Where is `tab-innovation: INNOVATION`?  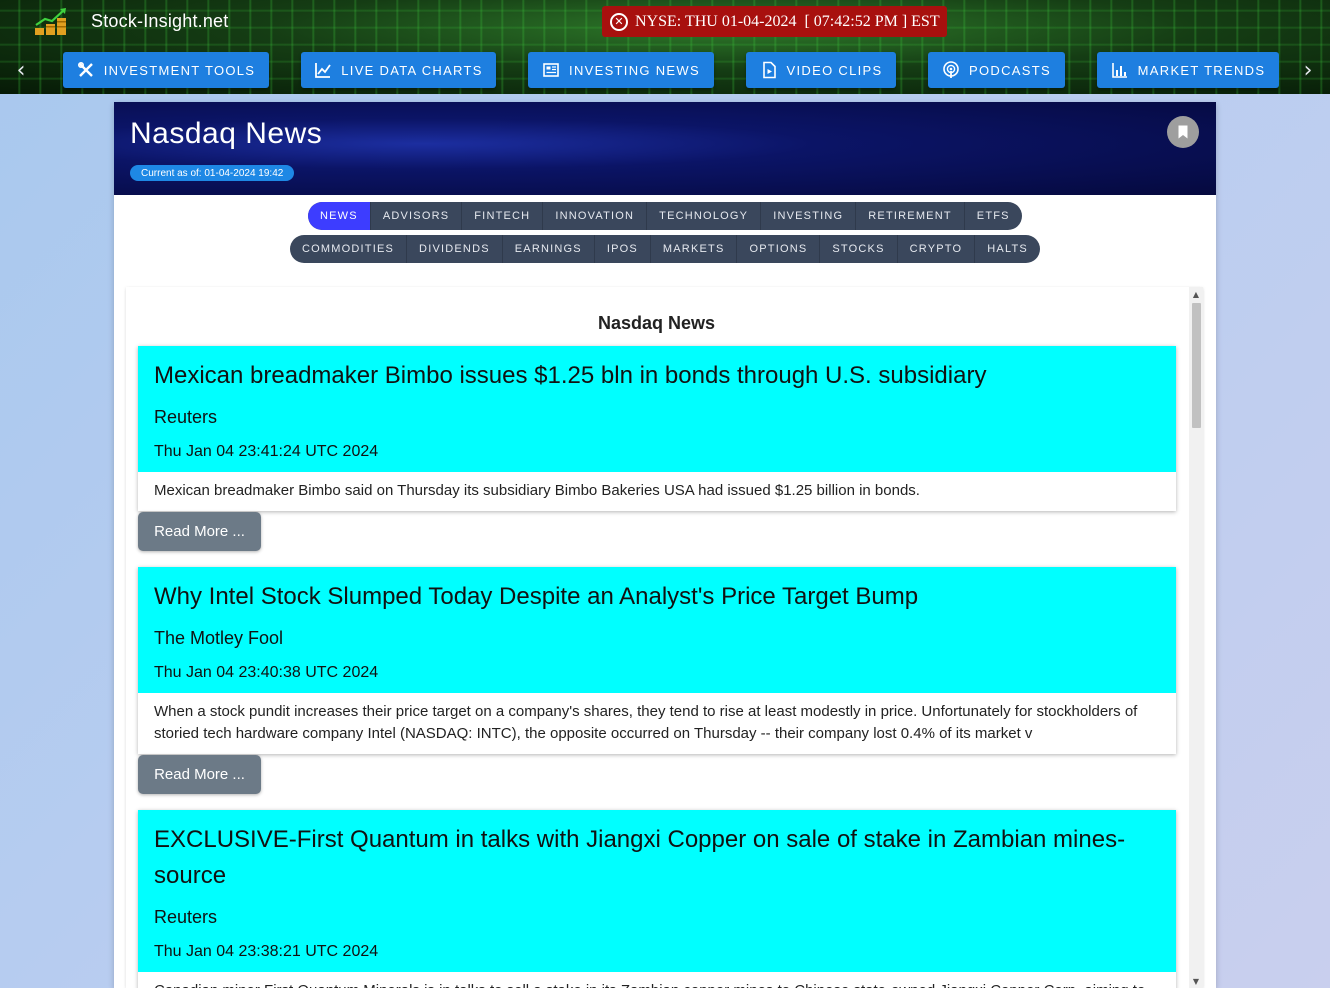 tab-innovation: INNOVATION is located at coordinates (595, 216).